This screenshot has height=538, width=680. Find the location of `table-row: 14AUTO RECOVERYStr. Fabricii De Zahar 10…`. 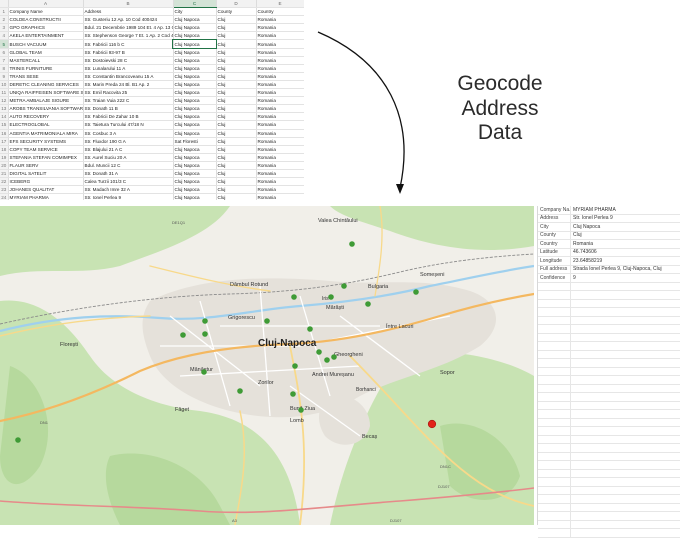

table-row: 14AUTO RECOVERYStr. Fabricii De Zahar 10… is located at coordinates (152, 117).